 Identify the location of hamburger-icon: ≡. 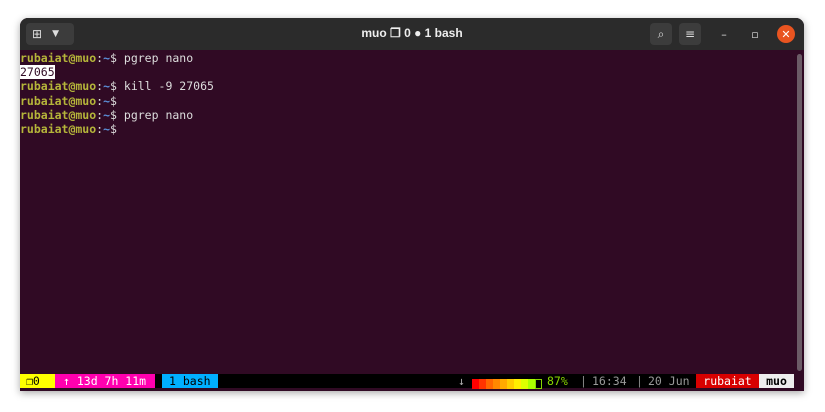
(690, 34).